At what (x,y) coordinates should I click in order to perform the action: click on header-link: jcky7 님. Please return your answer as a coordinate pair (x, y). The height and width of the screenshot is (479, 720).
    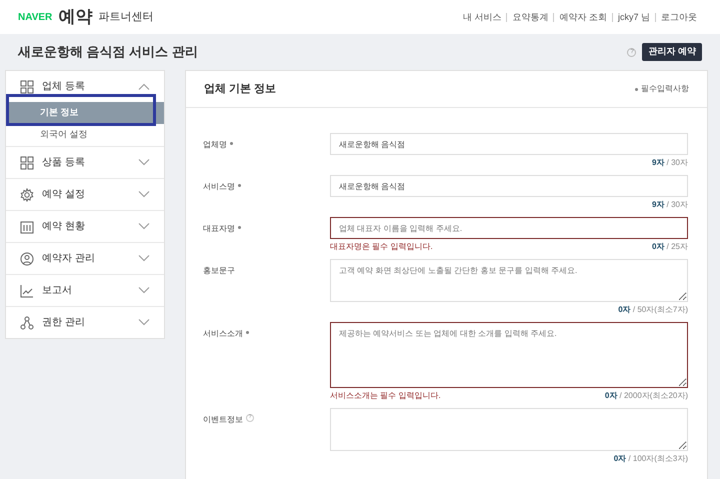
    Looking at the image, I should click on (633, 17).